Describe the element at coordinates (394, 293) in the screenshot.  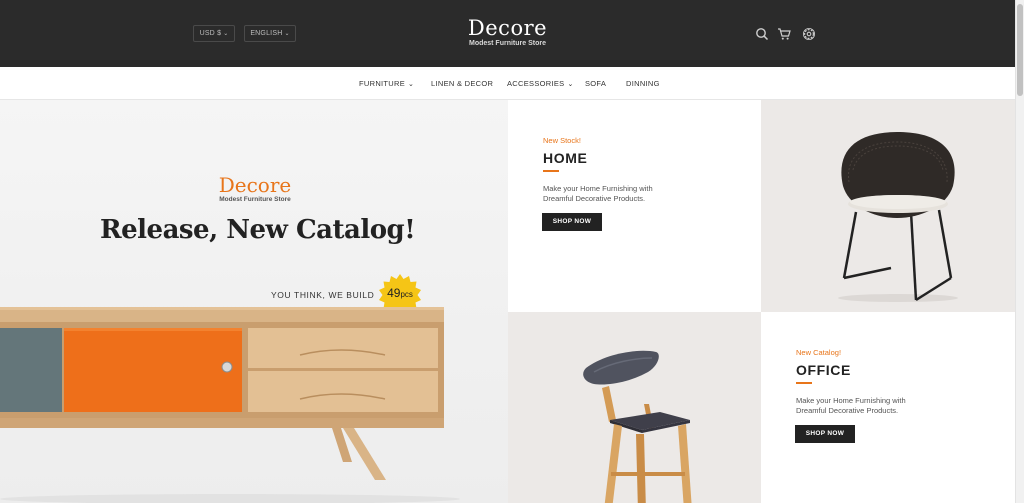
I see `badge-number: 49` at that location.